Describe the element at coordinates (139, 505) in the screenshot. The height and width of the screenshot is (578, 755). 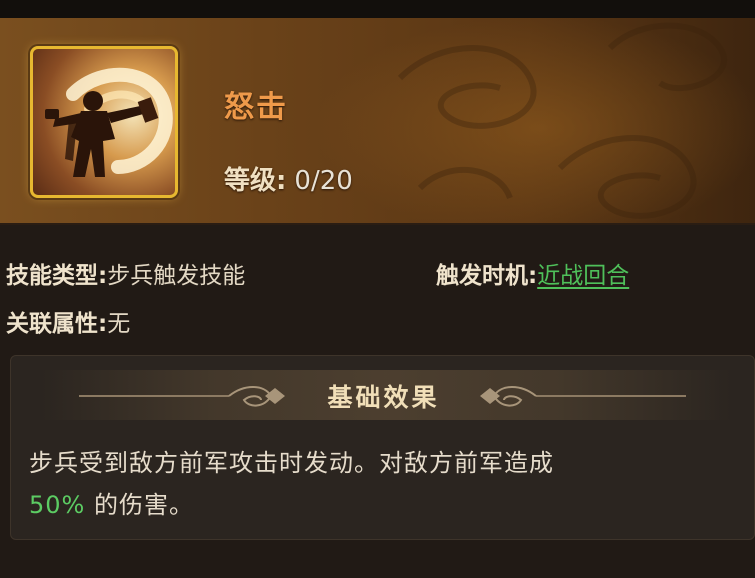
I see `effect-text-part2: 的伤害。` at that location.